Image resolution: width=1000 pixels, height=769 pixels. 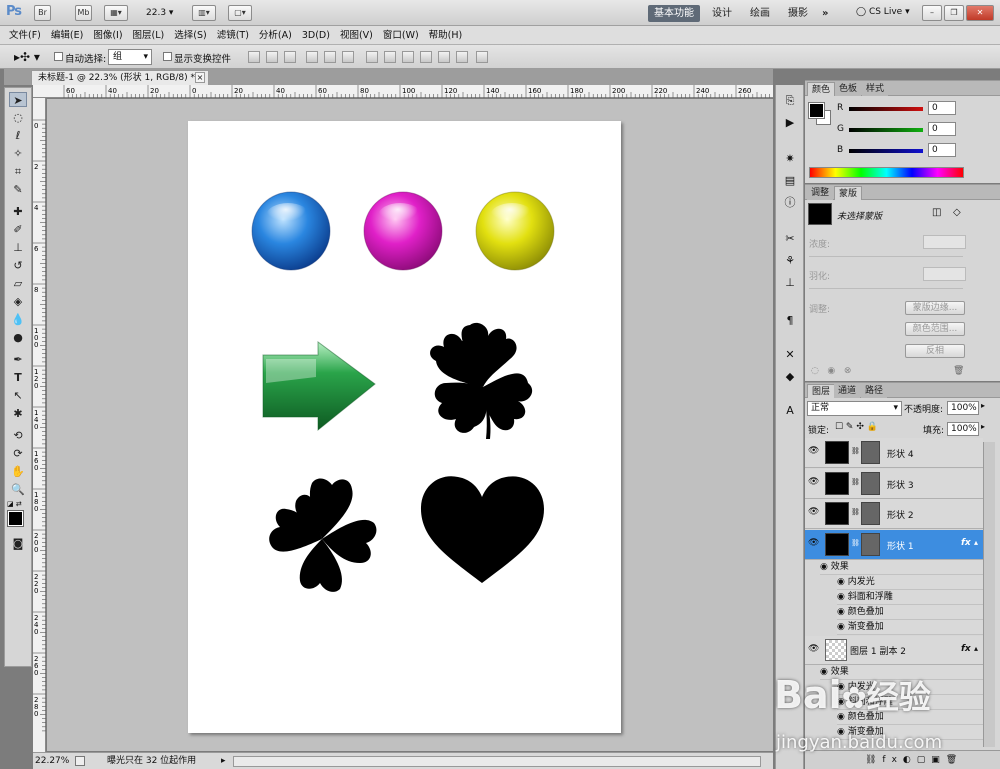 I want to click on menu-select: 选择(S), so click(x=190, y=35).